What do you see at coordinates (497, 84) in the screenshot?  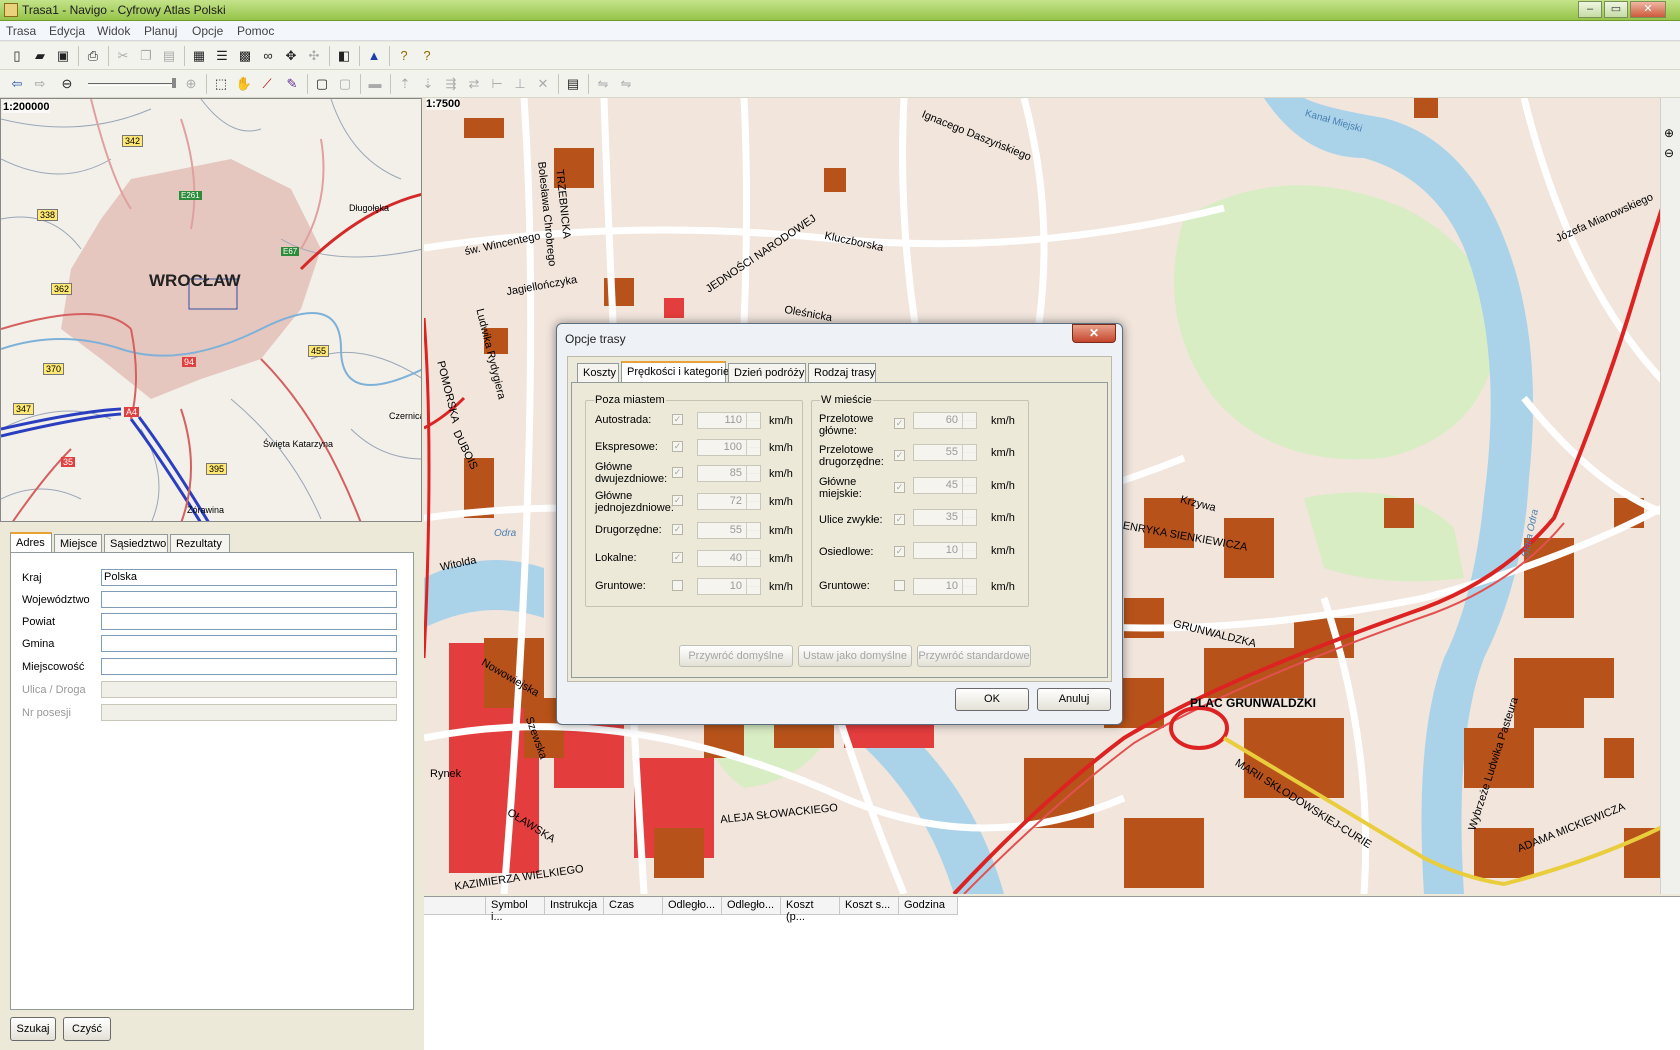 I see `branch-icon: ⊢` at bounding box center [497, 84].